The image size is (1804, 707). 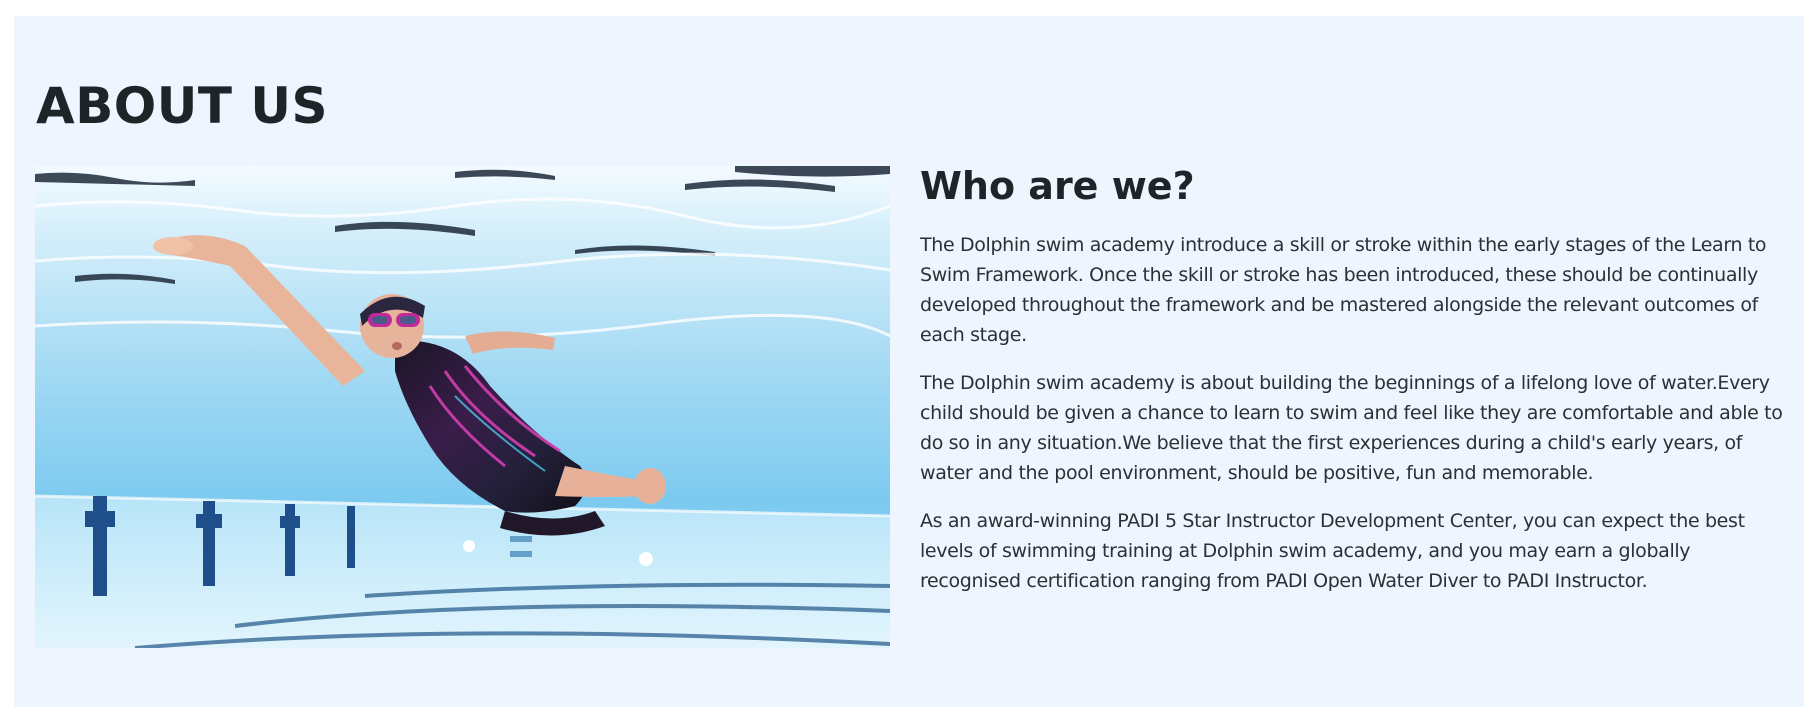 I want to click on who-are-we-heading: Who are we?, so click(x=1057, y=186).